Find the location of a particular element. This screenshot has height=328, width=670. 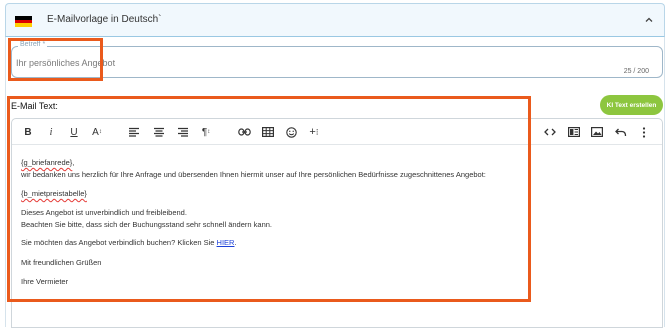

german-flag-icon is located at coordinates (23, 22).